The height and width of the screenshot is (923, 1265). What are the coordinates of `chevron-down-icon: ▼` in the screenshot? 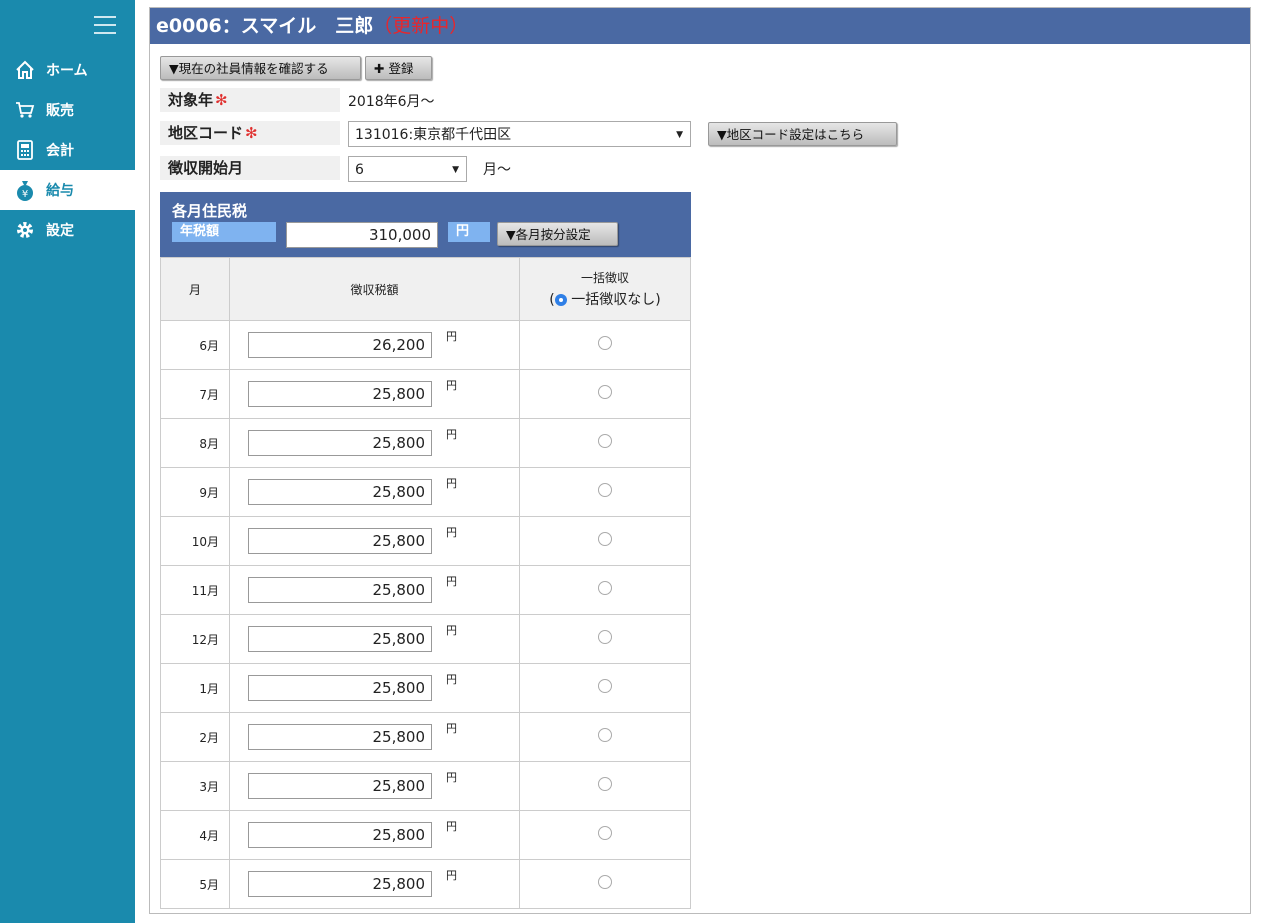 It's located at (679, 135).